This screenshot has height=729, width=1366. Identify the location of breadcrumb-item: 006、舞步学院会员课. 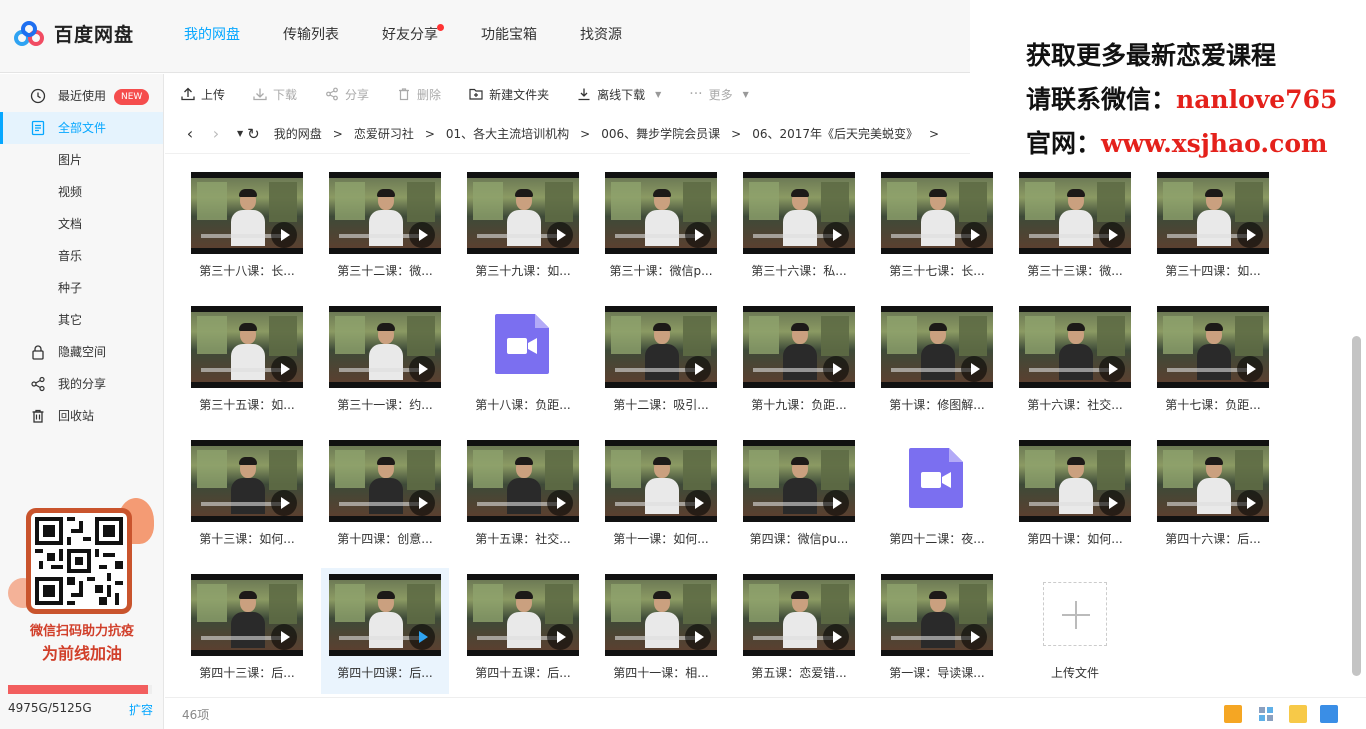
(660, 133).